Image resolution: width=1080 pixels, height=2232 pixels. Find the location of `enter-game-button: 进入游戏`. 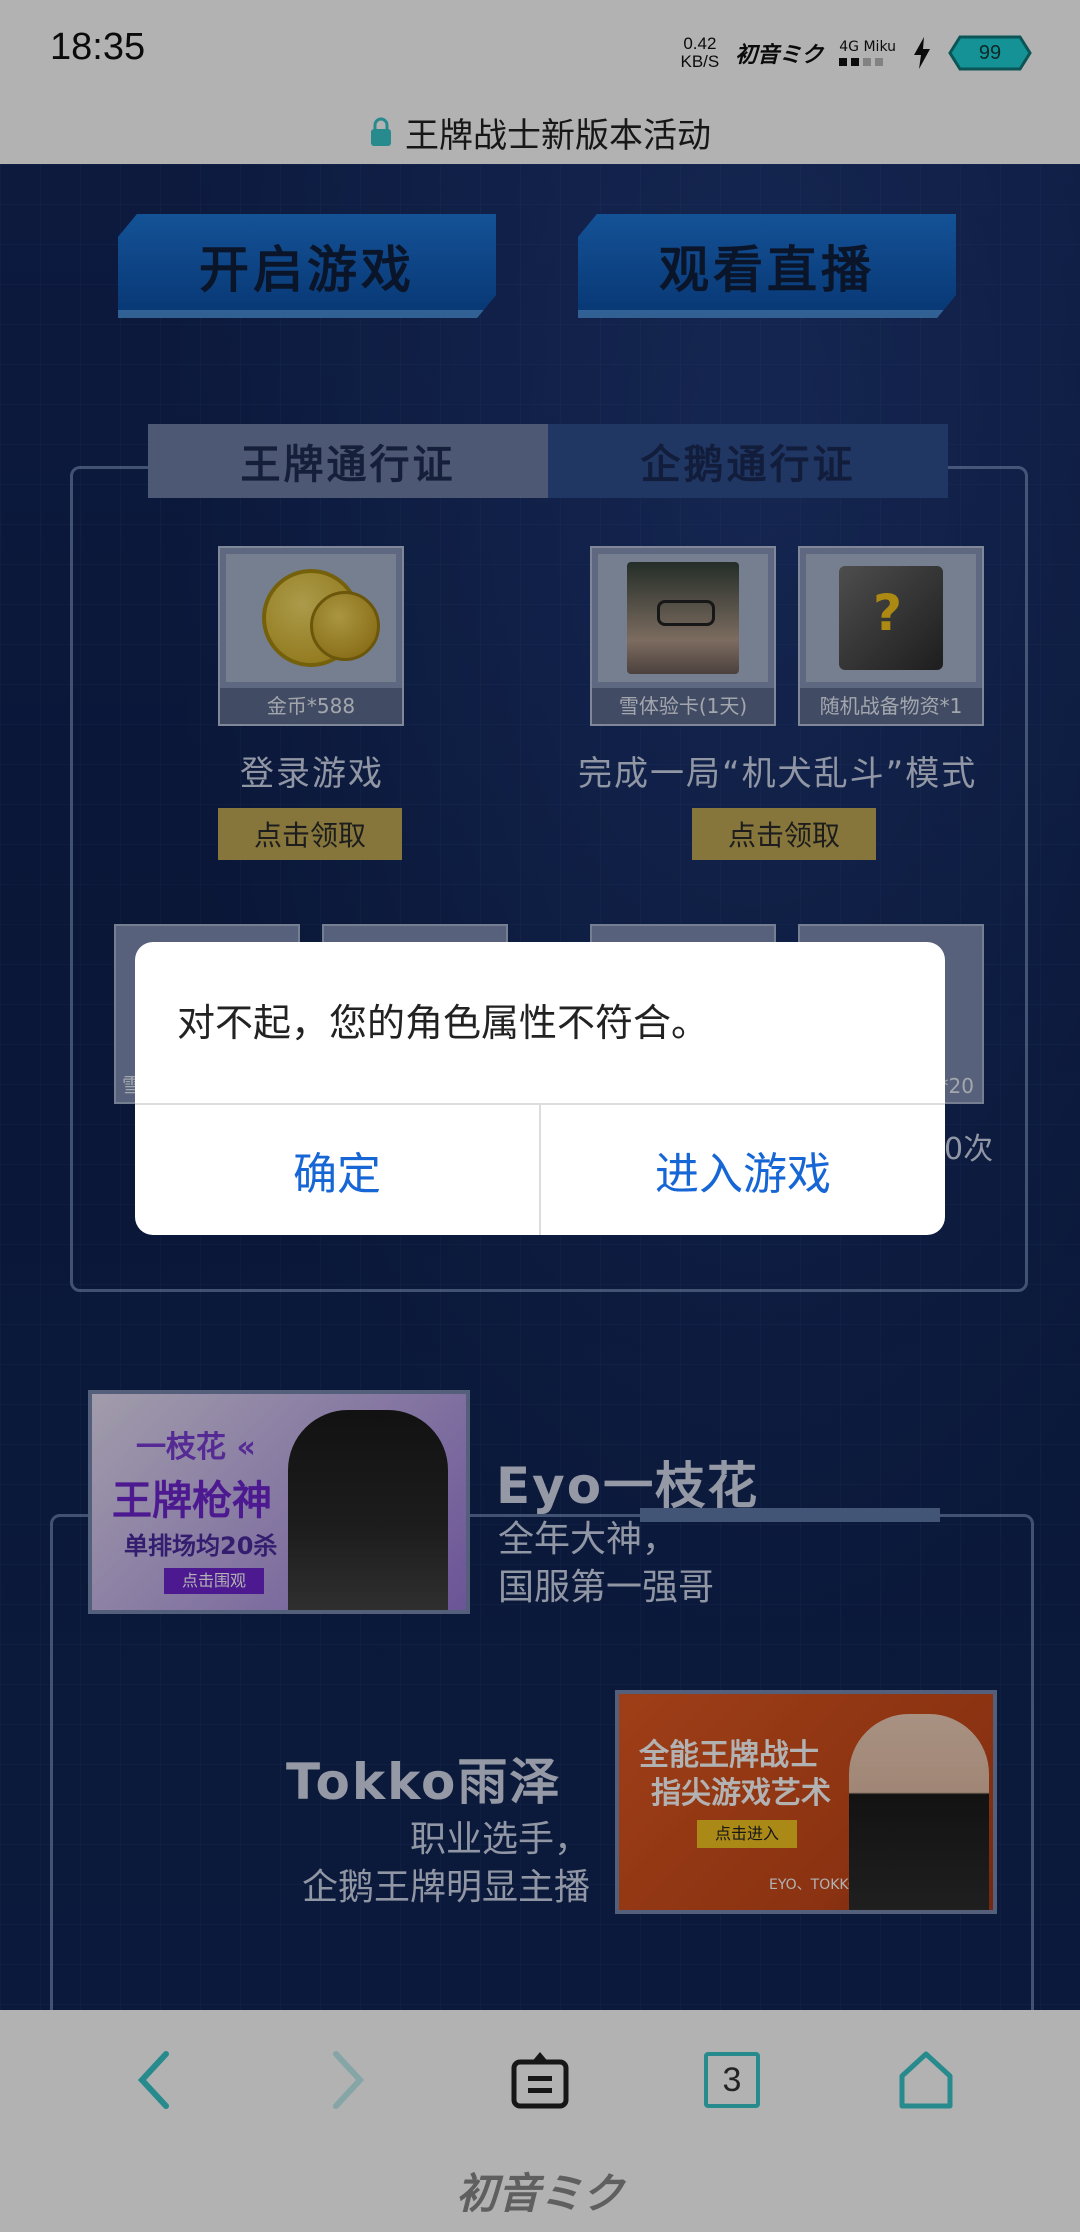

enter-game-button: 进入游戏 is located at coordinates (742, 1170).